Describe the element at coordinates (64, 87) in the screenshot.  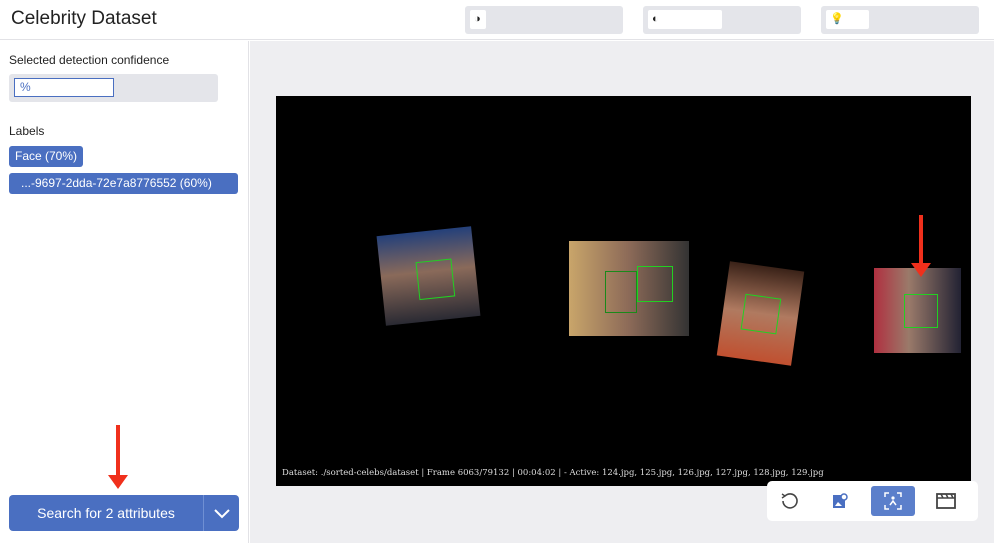
I see `confidence-input: %` at that location.